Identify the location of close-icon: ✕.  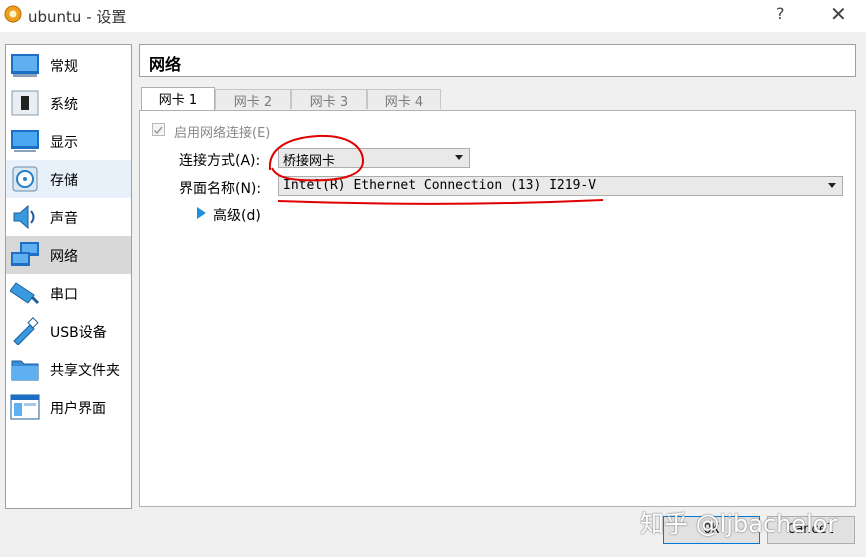
(838, 14).